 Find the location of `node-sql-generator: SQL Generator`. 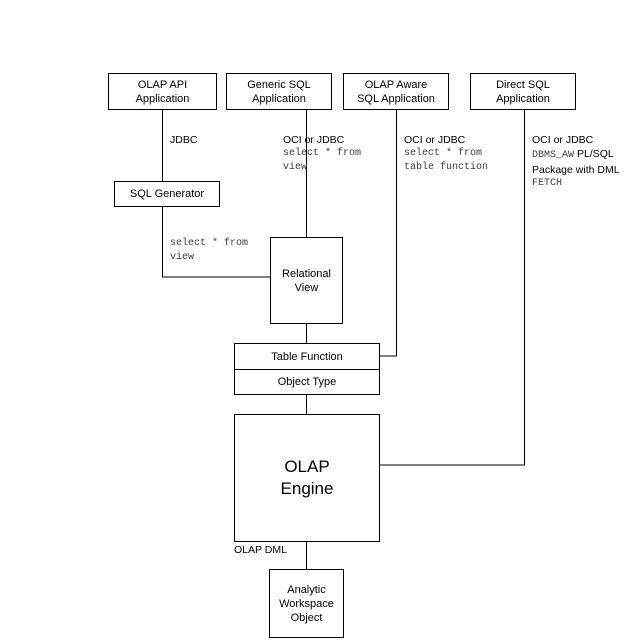

node-sql-generator: SQL Generator is located at coordinates (167, 194).